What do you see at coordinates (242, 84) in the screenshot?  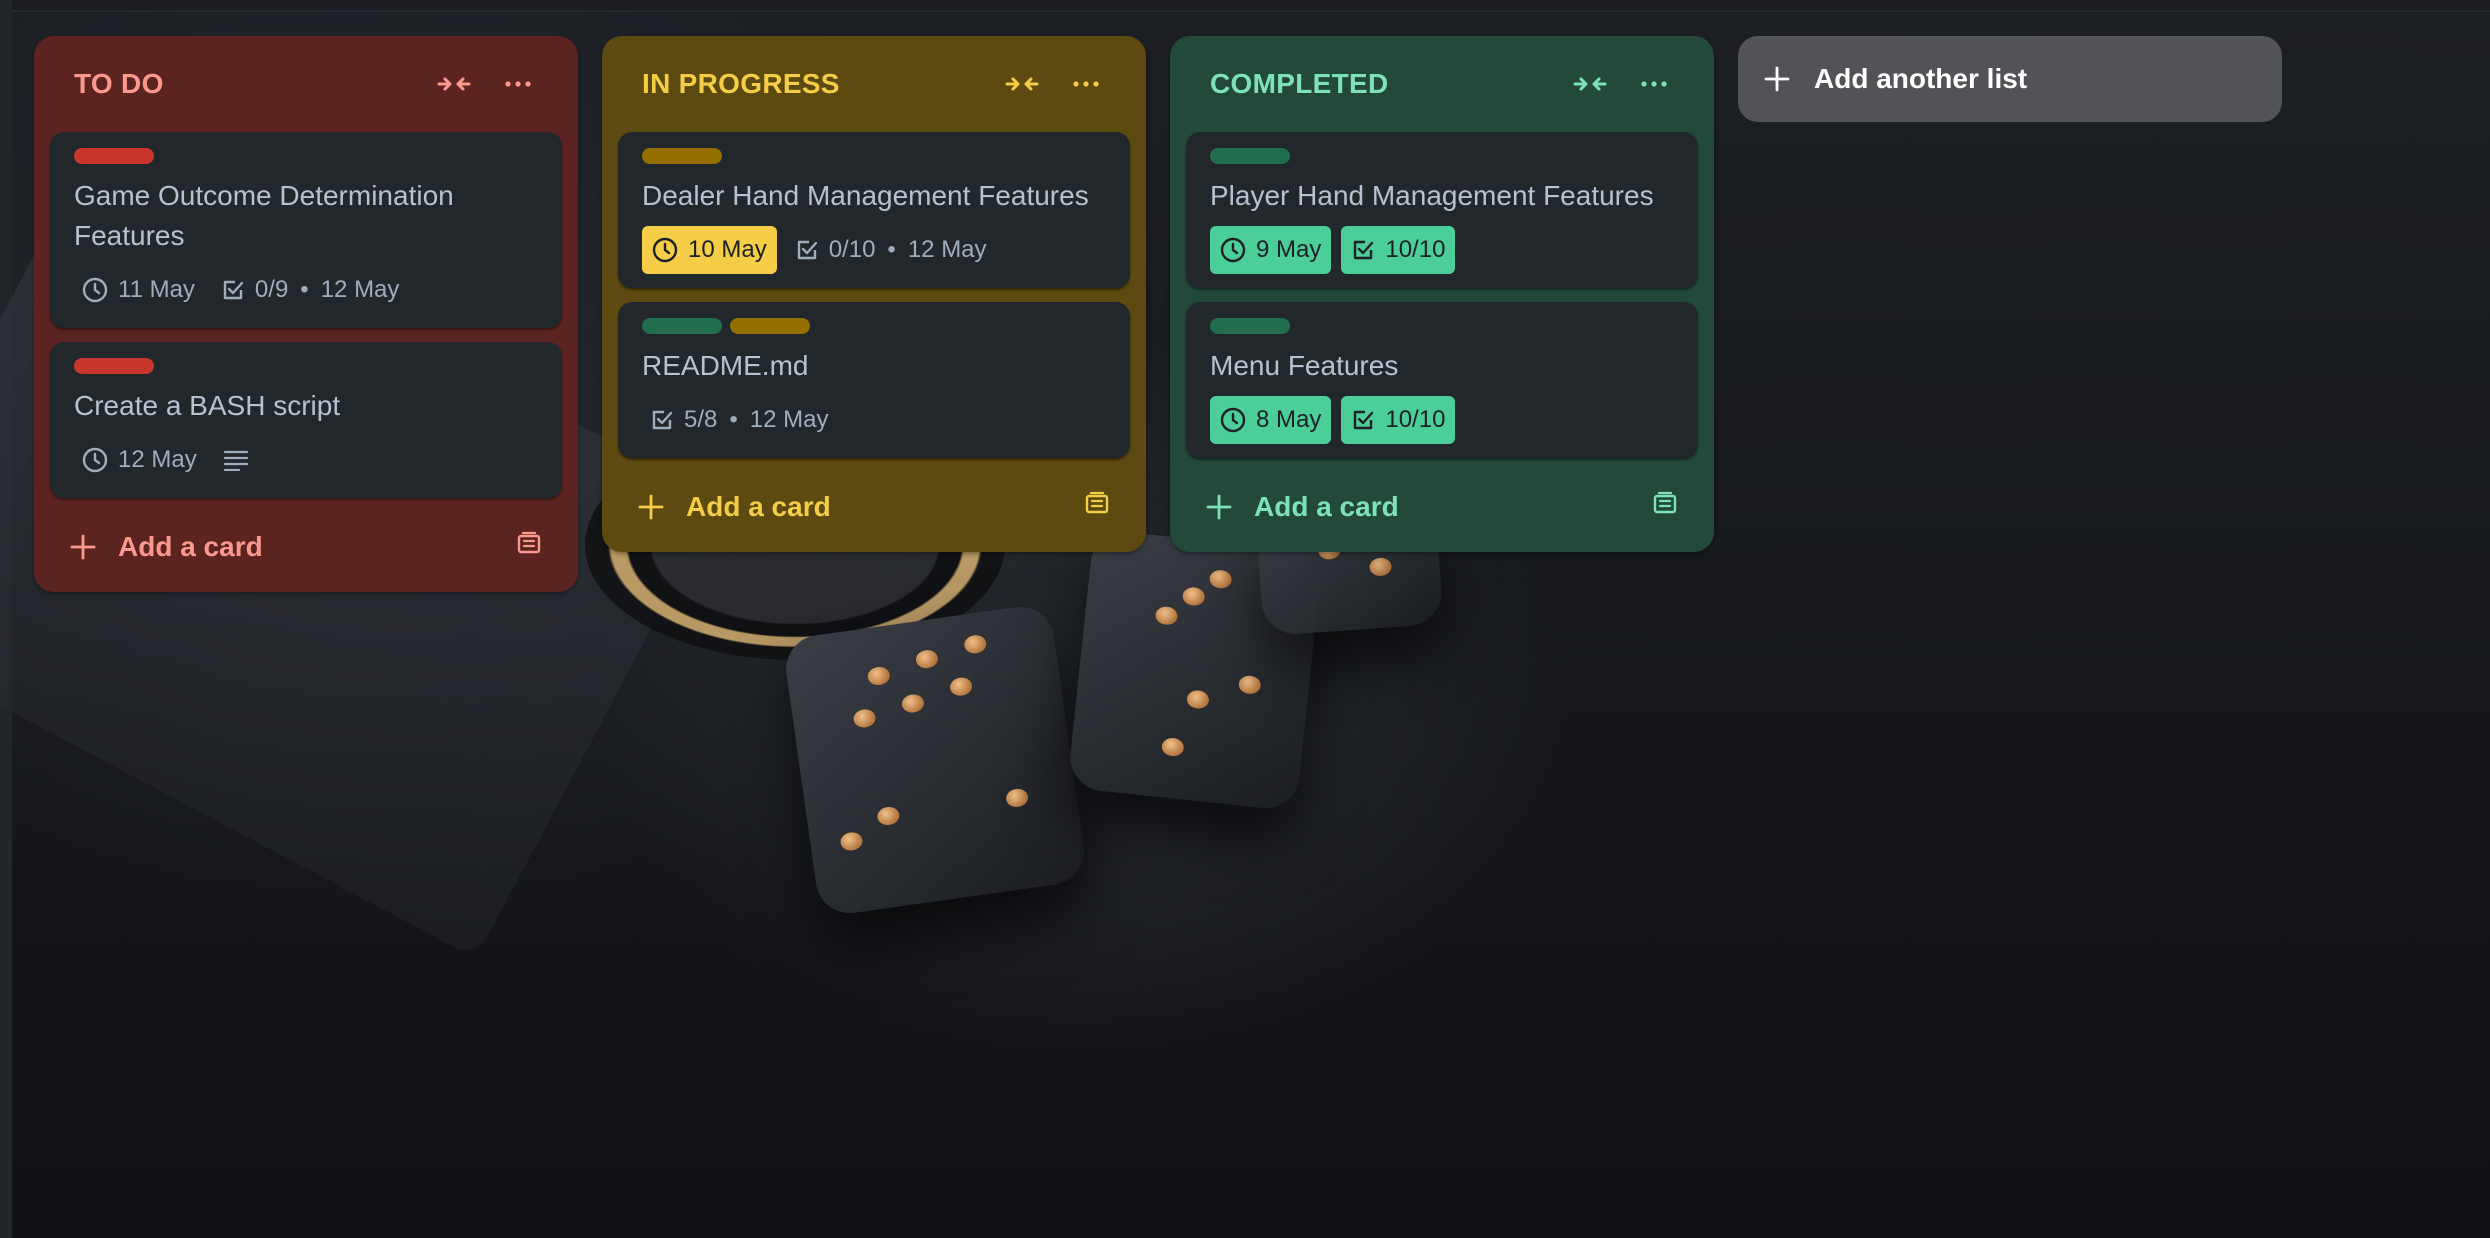 I see `list-title: TO DO` at bounding box center [242, 84].